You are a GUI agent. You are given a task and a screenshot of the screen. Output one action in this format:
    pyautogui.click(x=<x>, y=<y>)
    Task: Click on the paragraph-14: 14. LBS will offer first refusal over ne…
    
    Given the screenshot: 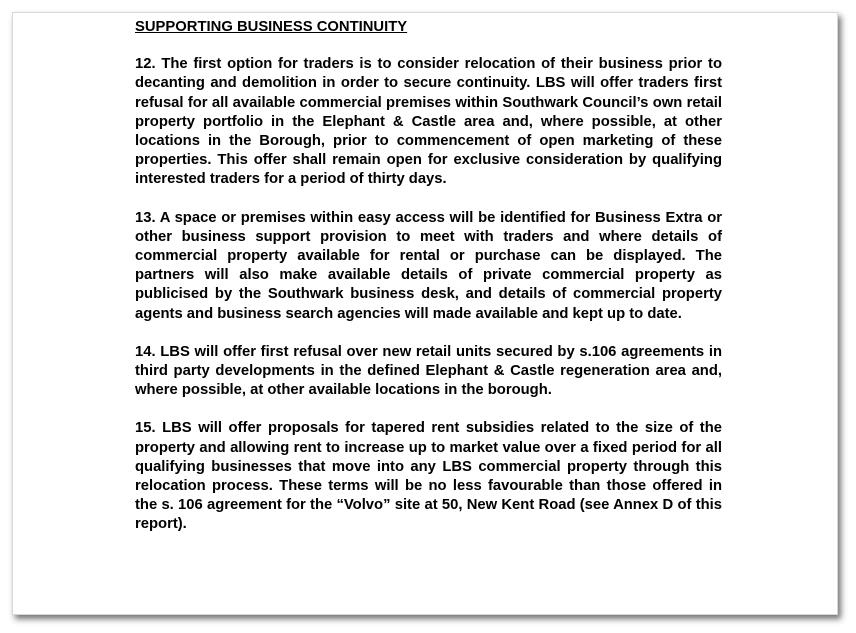 What is the action you would take?
    pyautogui.click(x=428, y=371)
    